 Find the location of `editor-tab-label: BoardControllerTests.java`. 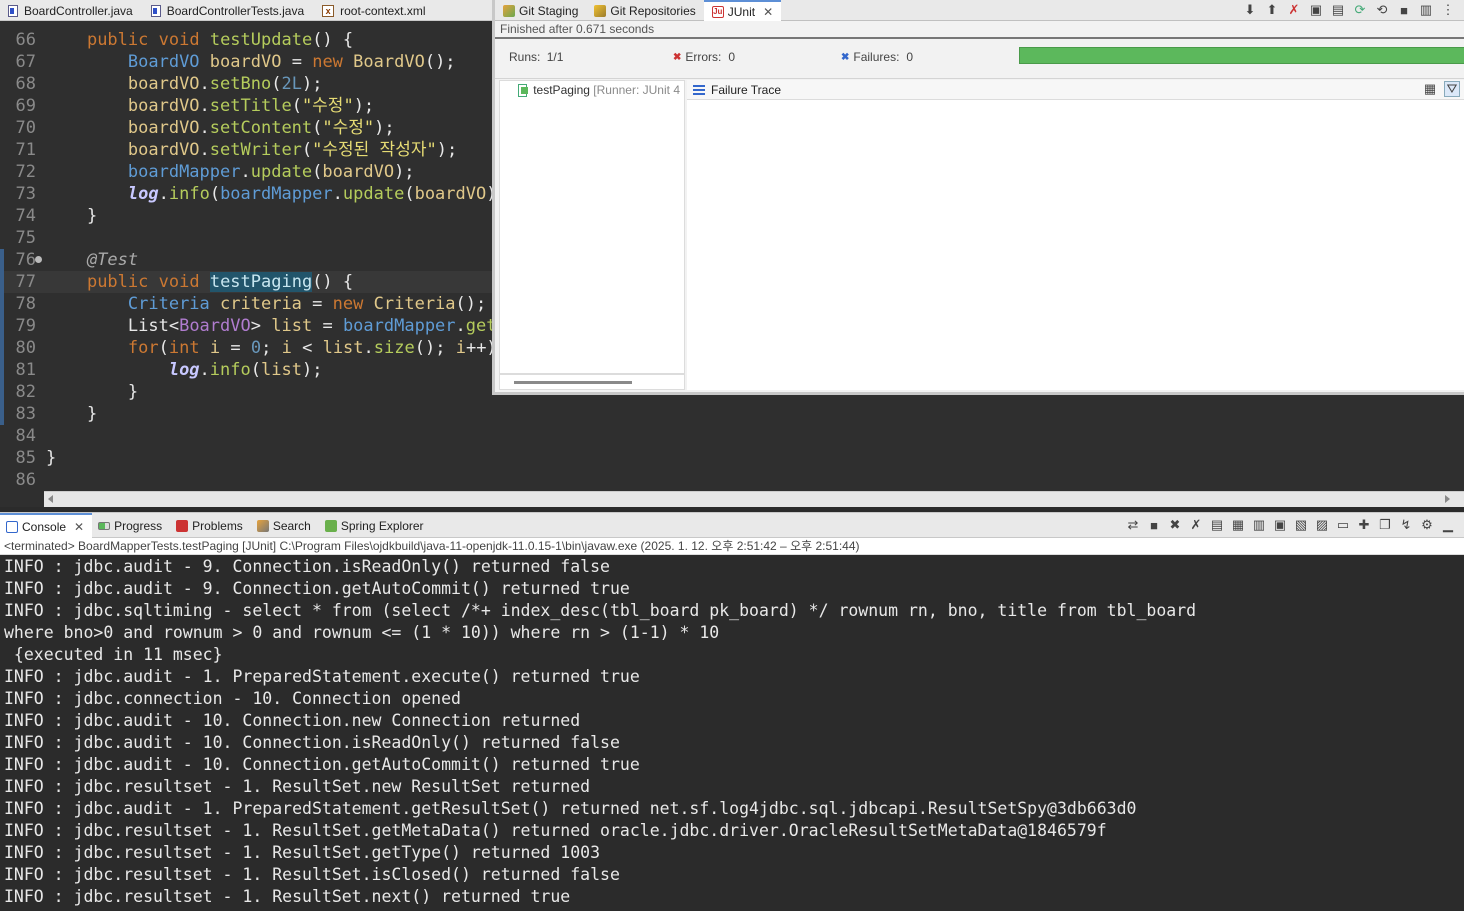

editor-tab-label: BoardControllerTests.java is located at coordinates (235, 10).